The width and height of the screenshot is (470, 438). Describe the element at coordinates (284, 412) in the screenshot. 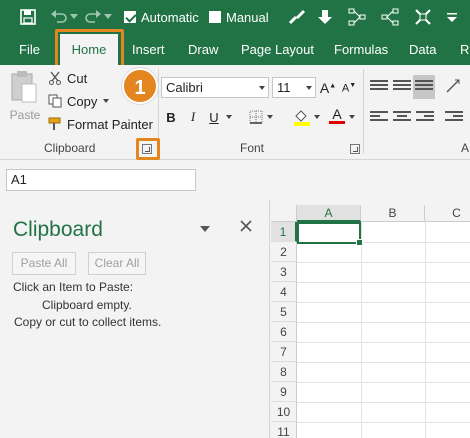

I see `row-header-10: 10` at that location.